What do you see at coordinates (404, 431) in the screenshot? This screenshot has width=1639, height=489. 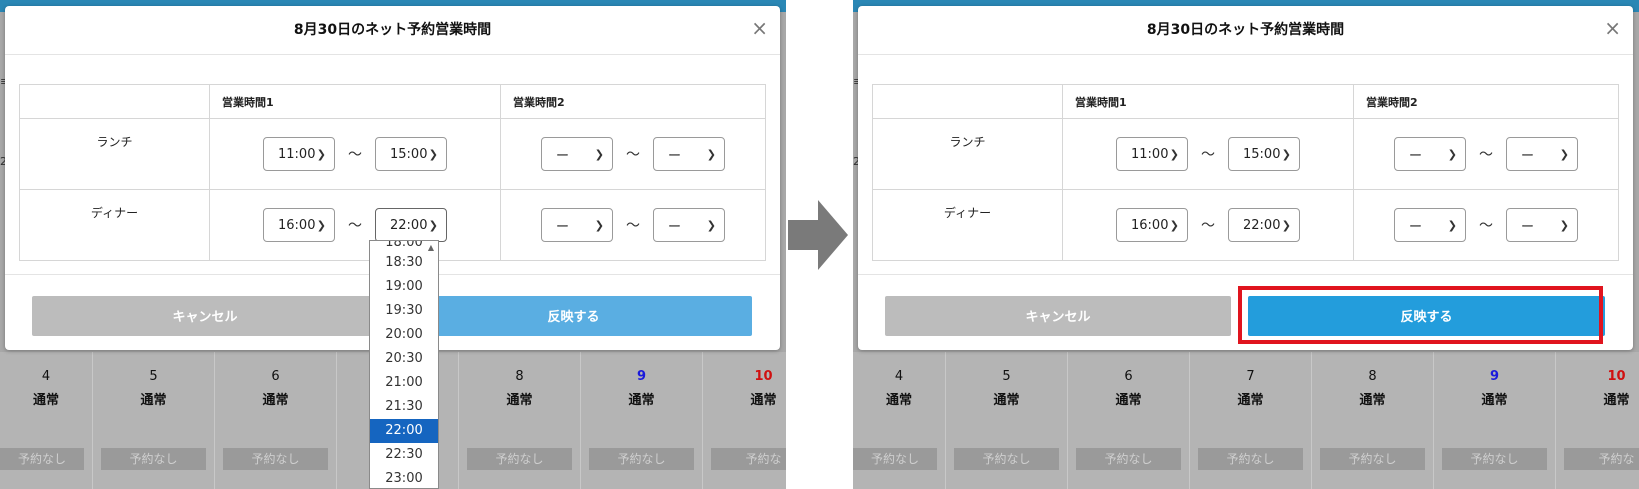 I see `dropdown-option-selected: 22:00` at bounding box center [404, 431].